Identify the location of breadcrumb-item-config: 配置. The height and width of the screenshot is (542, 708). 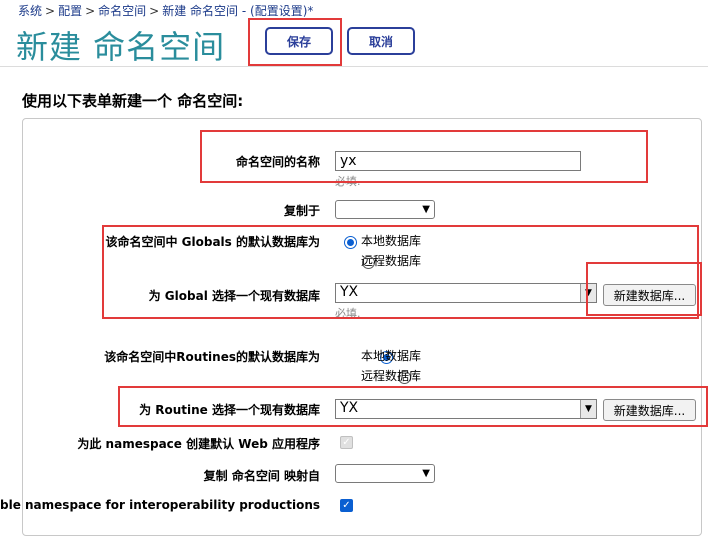
(70, 11).